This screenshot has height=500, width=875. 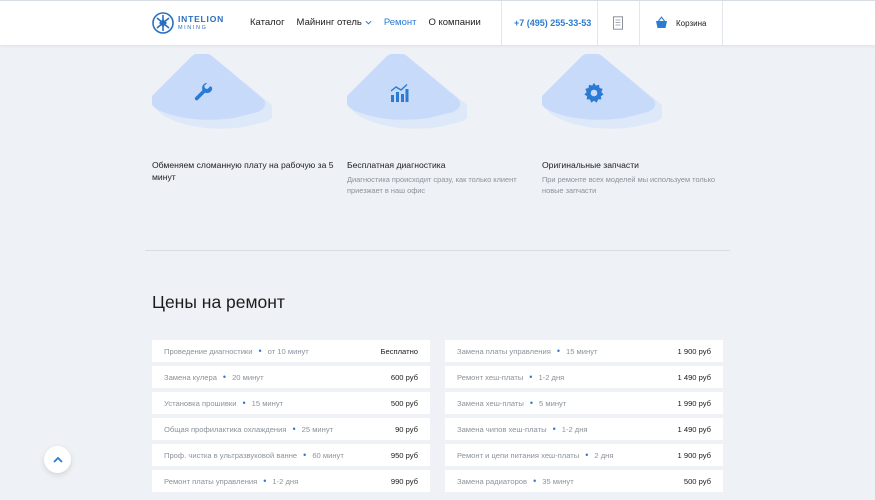 I want to click on nav-label: О компании, so click(x=454, y=22).